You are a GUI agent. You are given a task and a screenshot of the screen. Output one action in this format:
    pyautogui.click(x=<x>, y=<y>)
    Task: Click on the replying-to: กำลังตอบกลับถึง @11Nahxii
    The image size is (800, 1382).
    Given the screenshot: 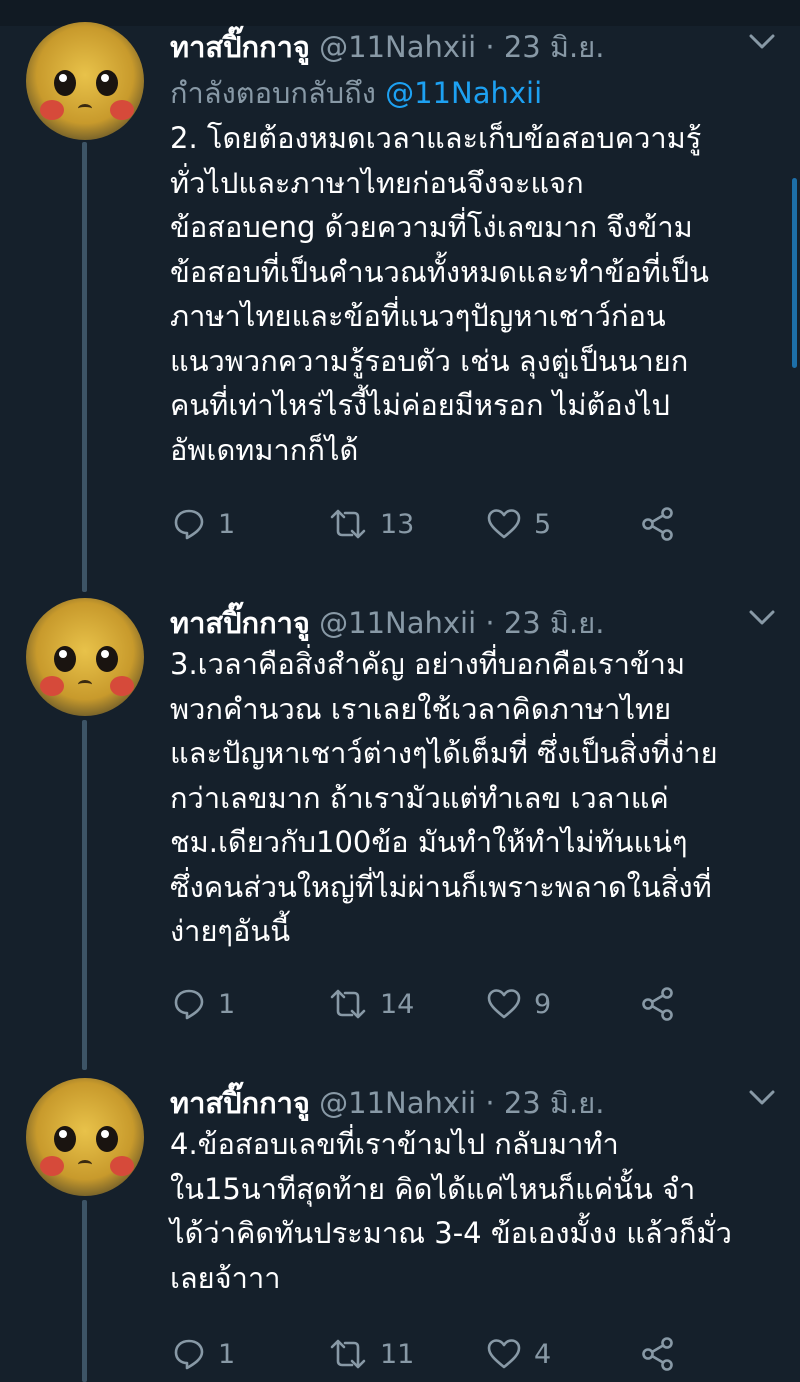 What is the action you would take?
    pyautogui.click(x=356, y=93)
    